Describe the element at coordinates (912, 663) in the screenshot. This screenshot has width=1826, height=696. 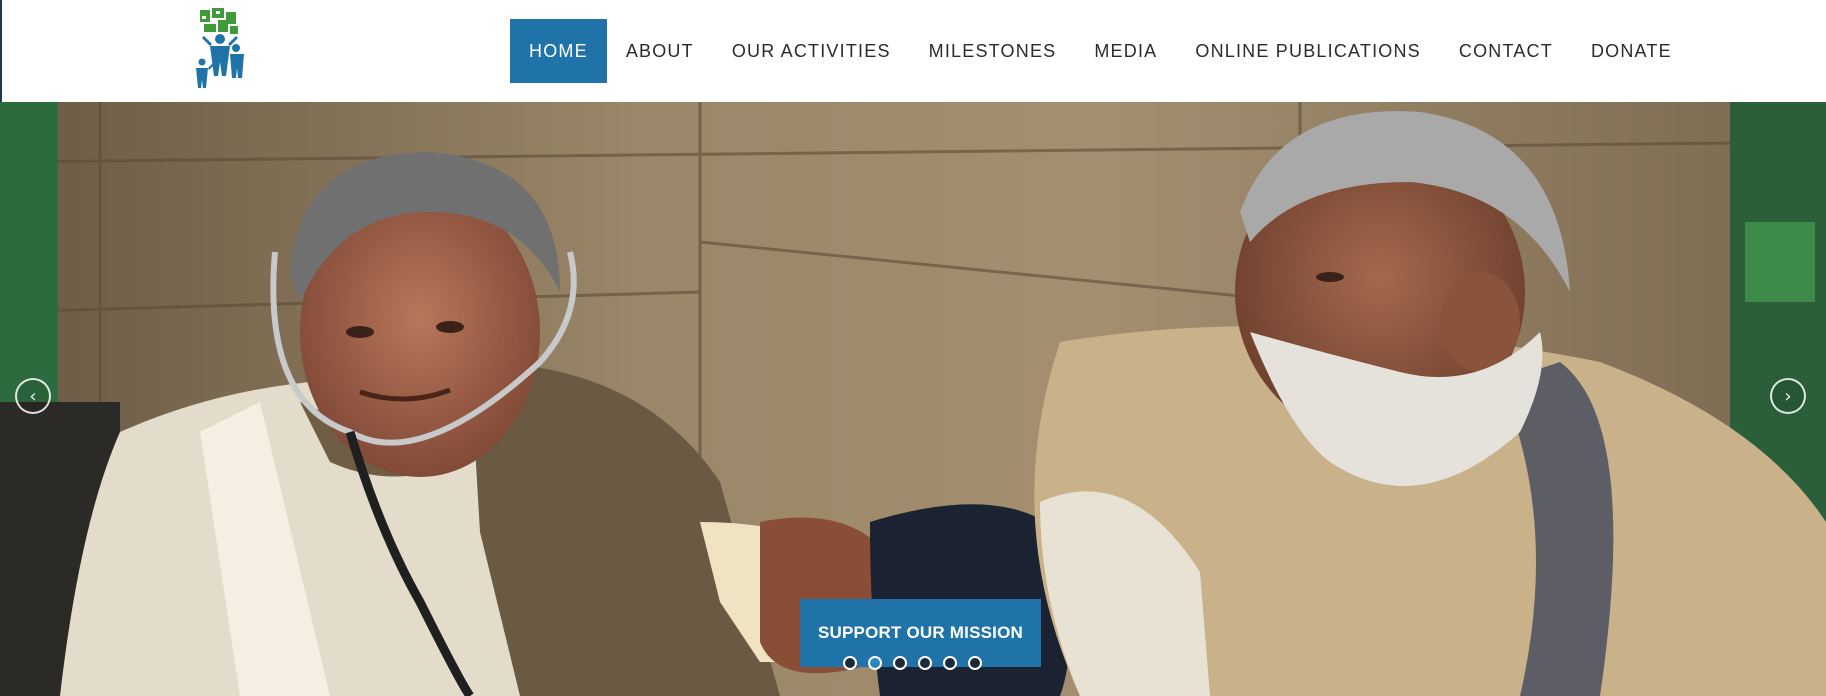
I see `slider-pagination` at that location.